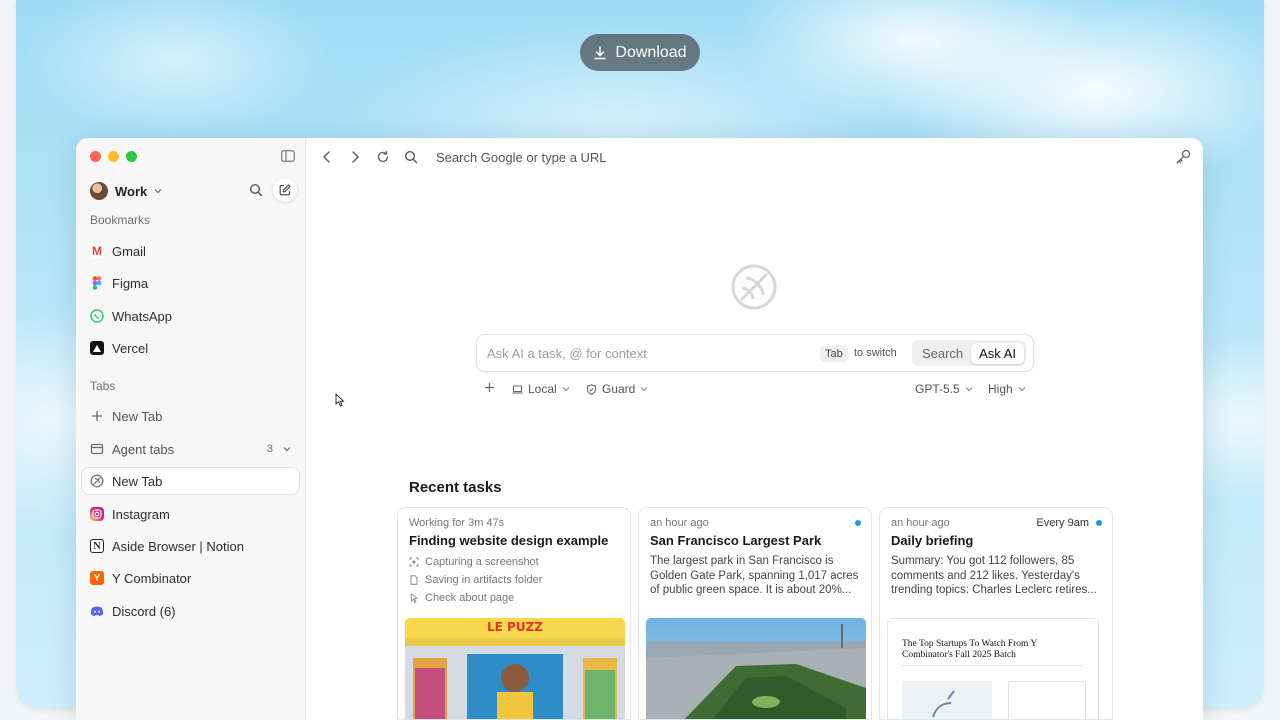 The height and width of the screenshot is (720, 1280). Describe the element at coordinates (515, 668) in the screenshot. I see `website-screenshot-thumbnail: LE PUZZ` at that location.